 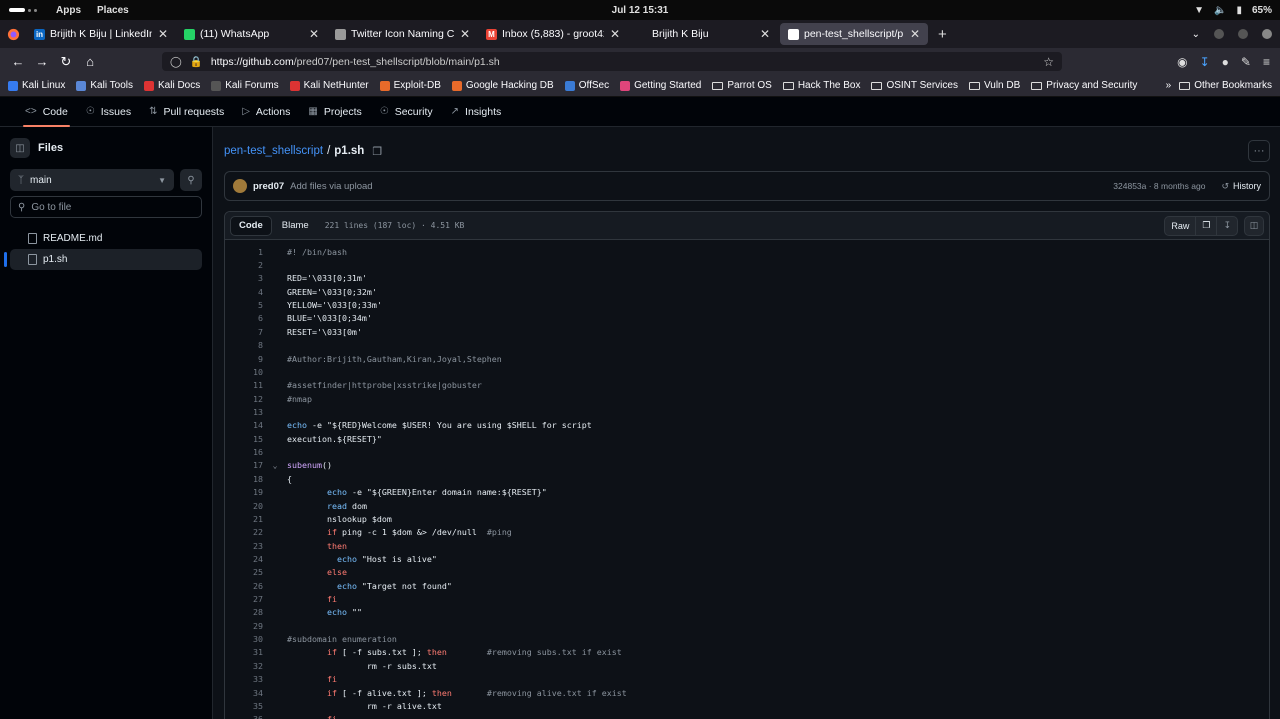 I want to click on bookmark-item: Hack The Box, so click(x=821, y=85).